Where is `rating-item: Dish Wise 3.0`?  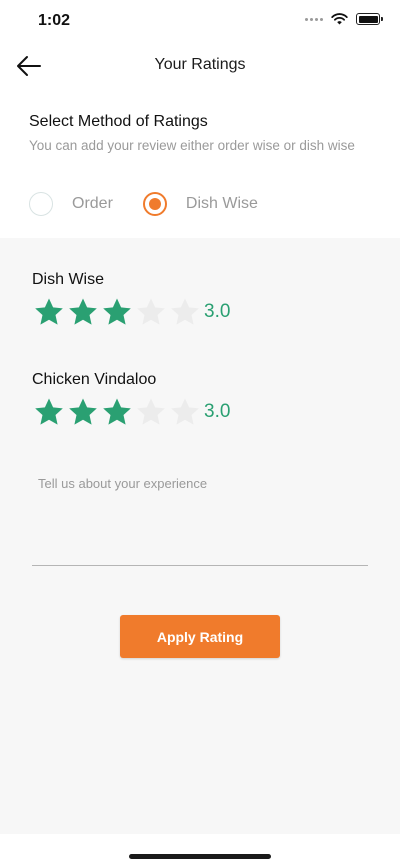
rating-item: Dish Wise 3.0 is located at coordinates (131, 299).